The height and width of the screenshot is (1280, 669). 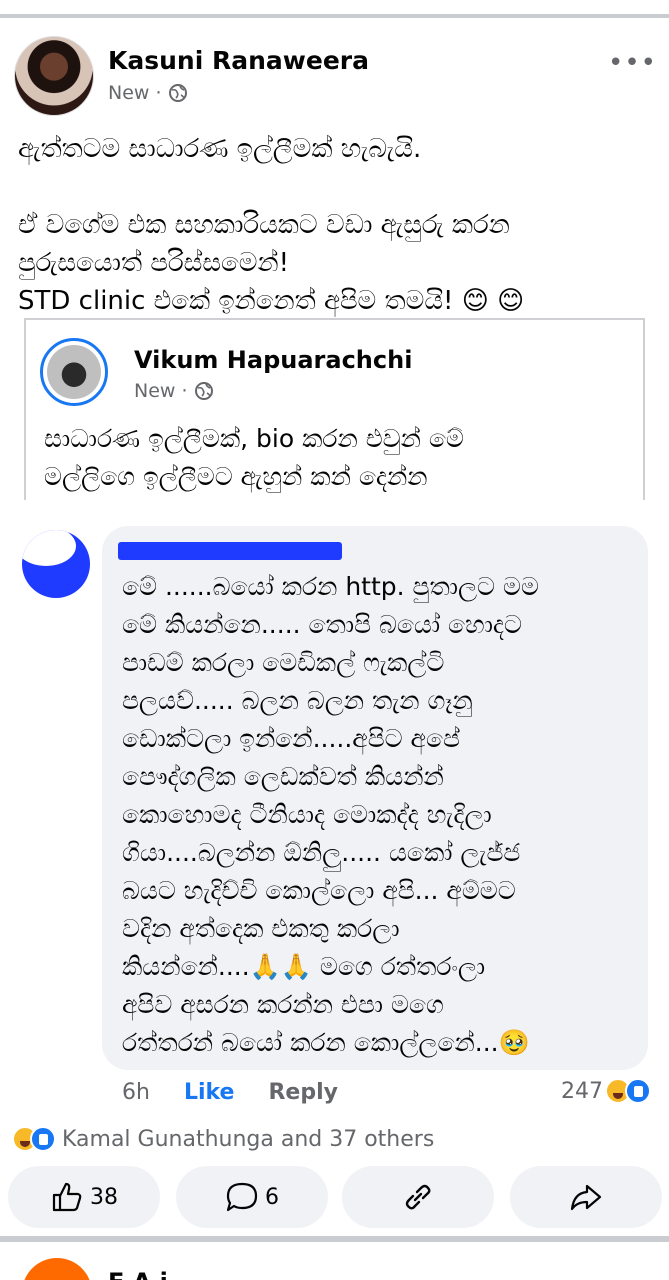 I want to click on post-author-name: Kasuni Ranaweera, so click(x=238, y=60).